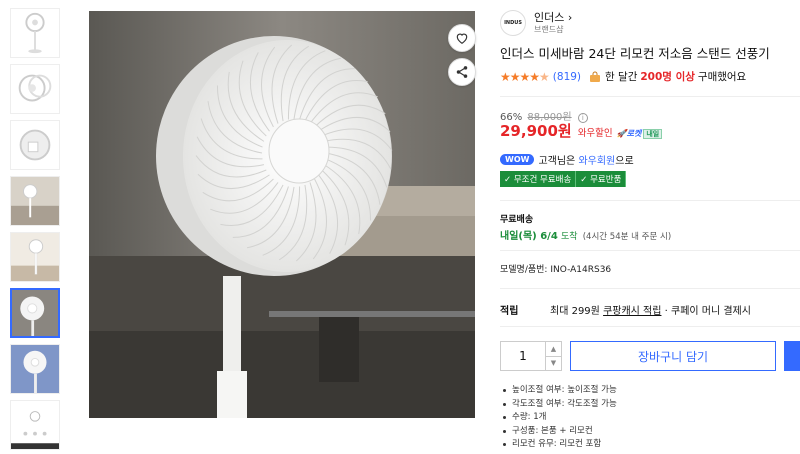  I want to click on wow-text-suffix: 으로, so click(624, 161).